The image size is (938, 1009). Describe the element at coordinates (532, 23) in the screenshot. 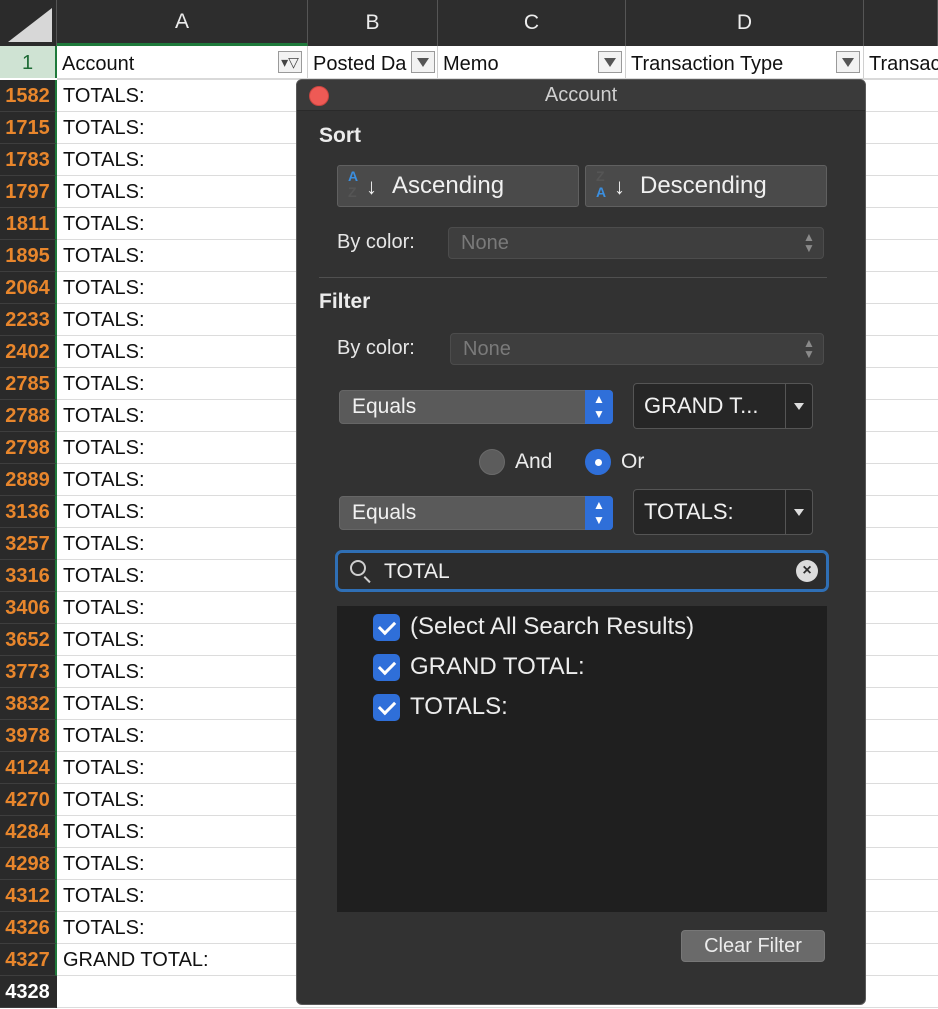

I see `column-header-c: C` at that location.